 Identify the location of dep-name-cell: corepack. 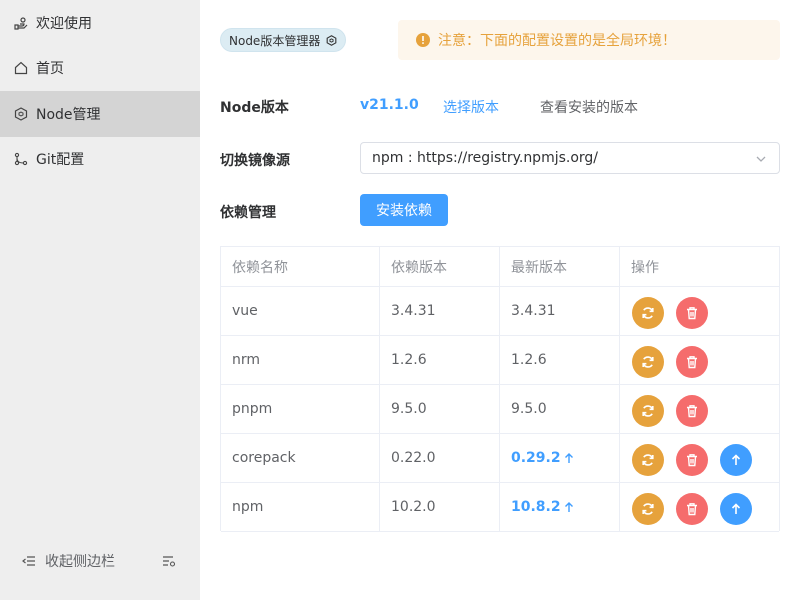
(300, 458).